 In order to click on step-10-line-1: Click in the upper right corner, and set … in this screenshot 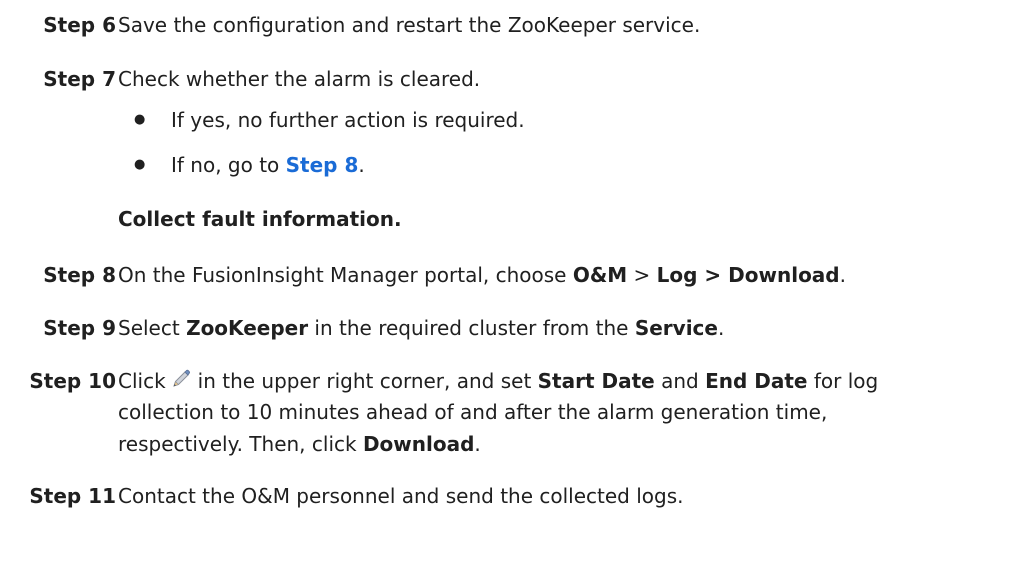, I will do `click(498, 381)`.